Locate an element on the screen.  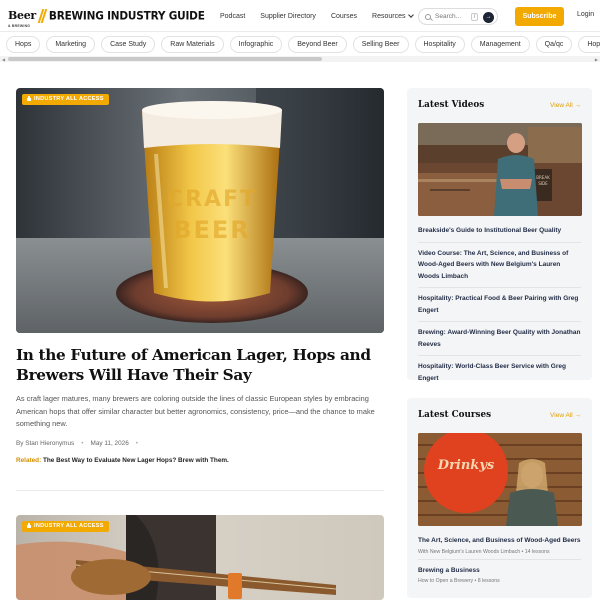
category-chip-hospitality: Hospitality is located at coordinates (439, 44).